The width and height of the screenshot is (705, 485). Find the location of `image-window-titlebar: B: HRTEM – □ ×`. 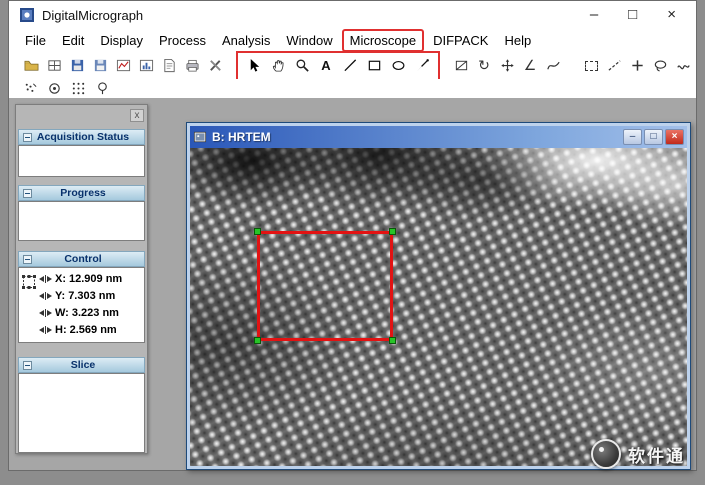

image-window-titlebar: B: HRTEM – □ × is located at coordinates (438, 137).